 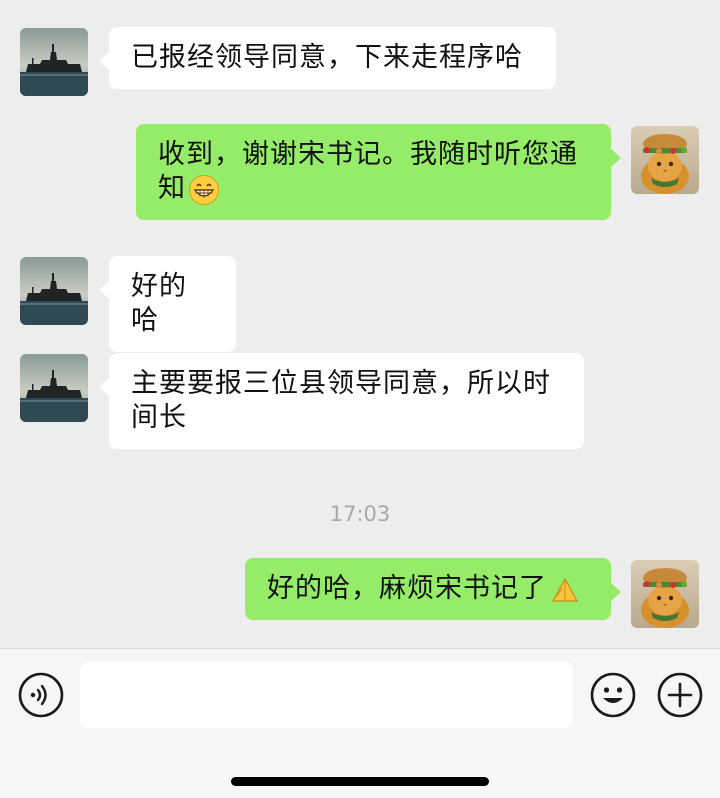 I want to click on incoming-message-bubble: 好的哈, so click(x=167, y=304).